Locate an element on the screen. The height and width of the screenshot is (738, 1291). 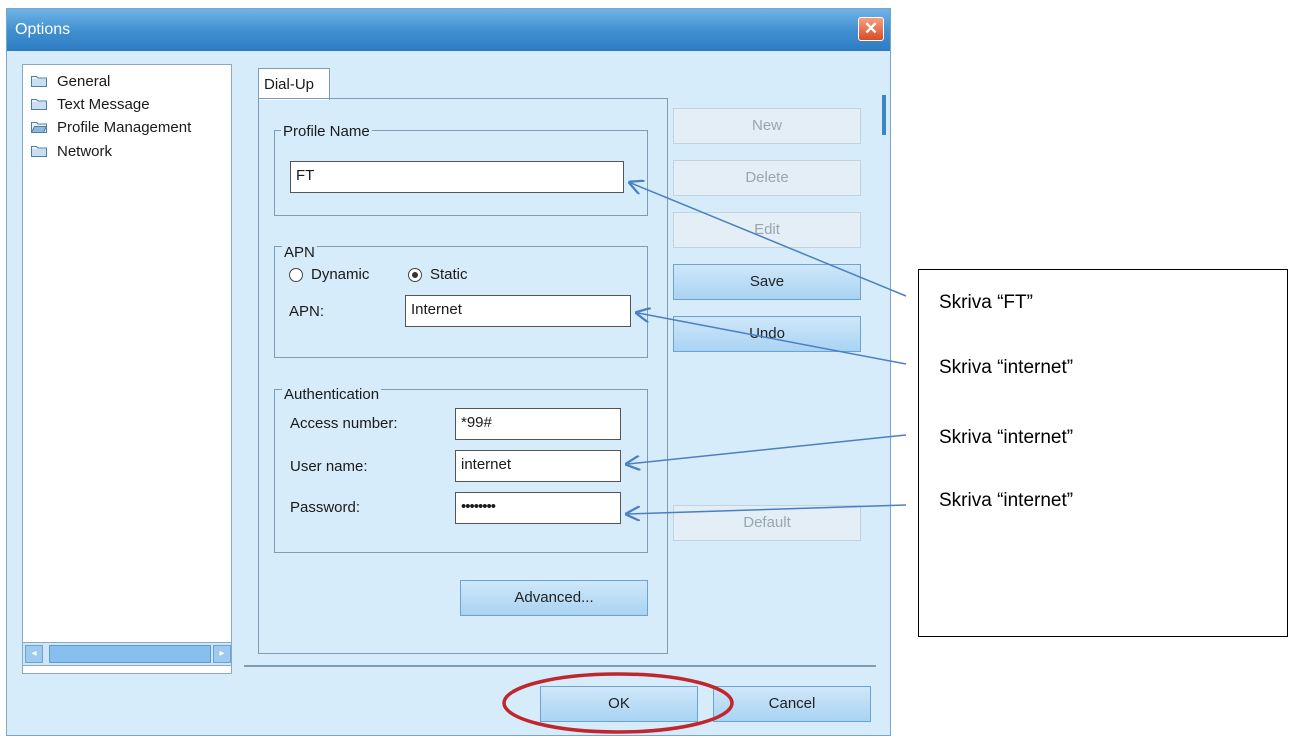
arrow-to-user-name is located at coordinates (767, 449).